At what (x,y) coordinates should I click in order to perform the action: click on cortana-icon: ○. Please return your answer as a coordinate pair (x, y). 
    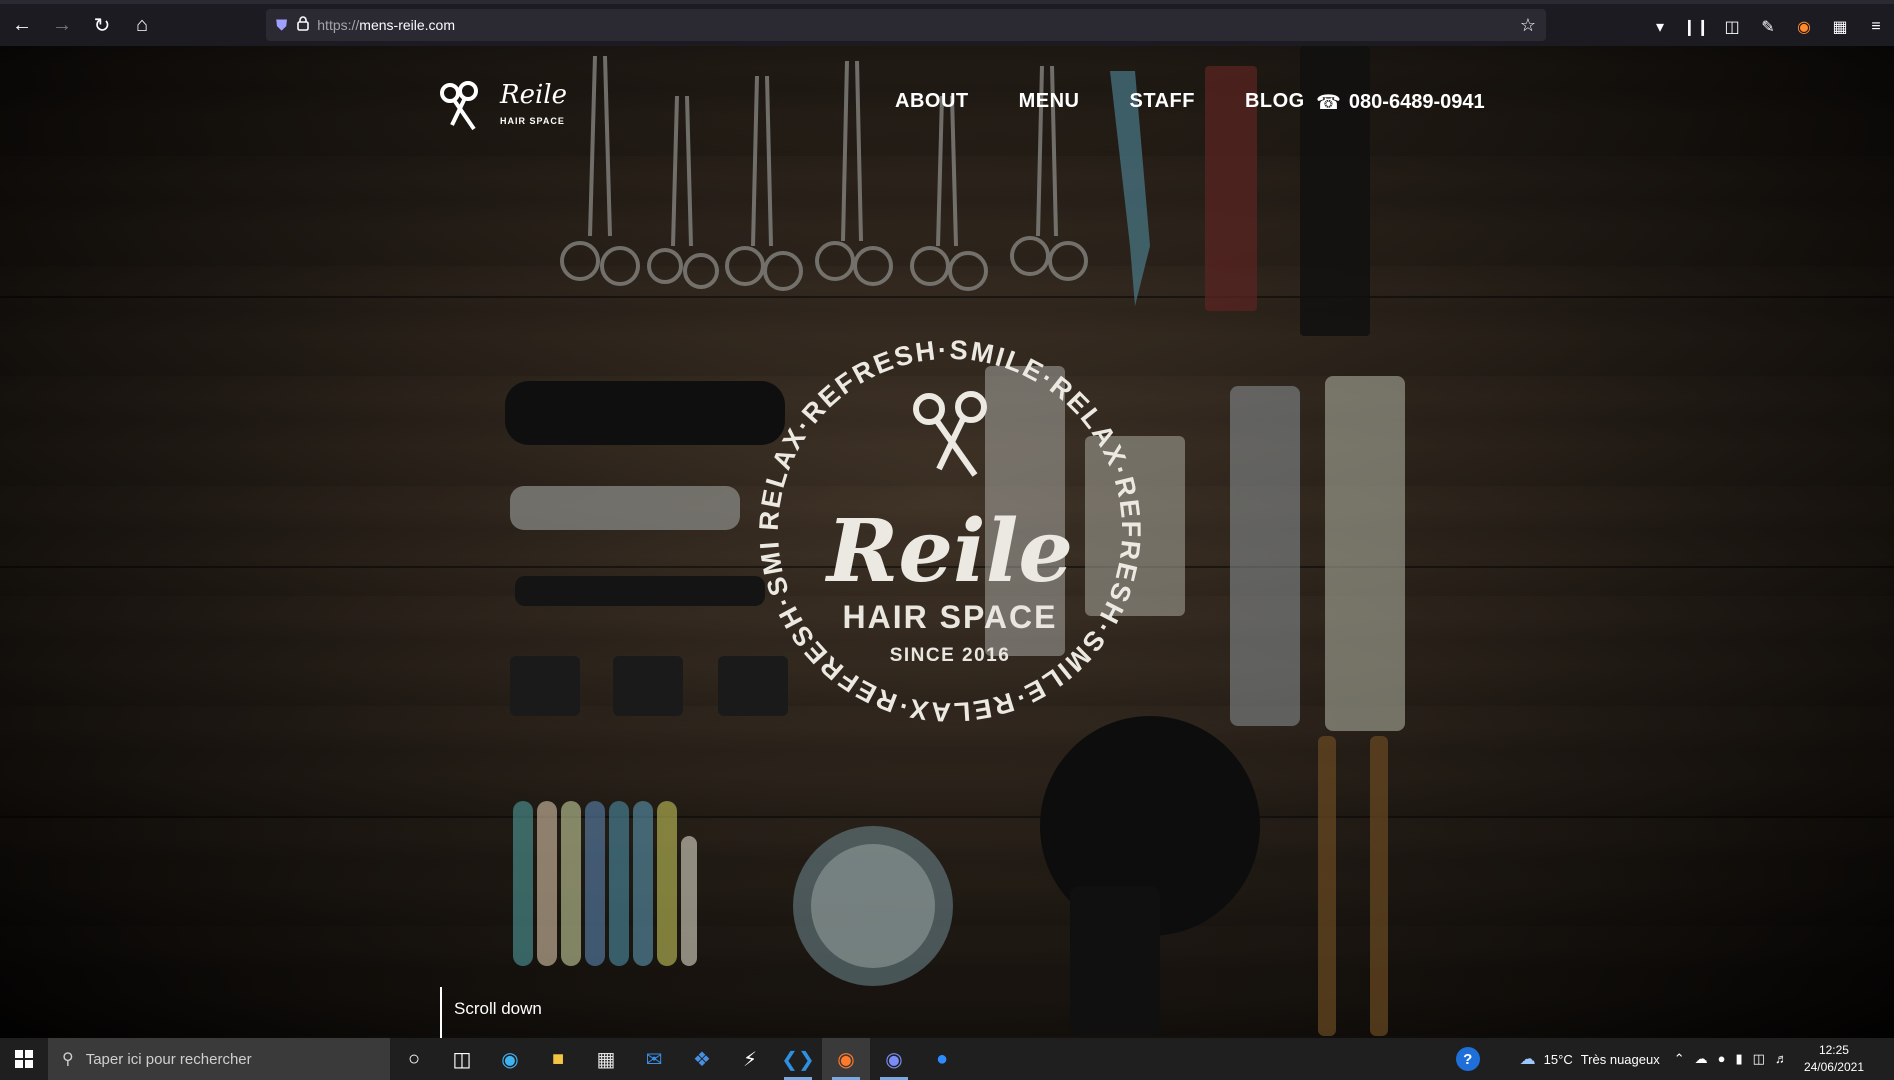
    Looking at the image, I should click on (414, 1059).